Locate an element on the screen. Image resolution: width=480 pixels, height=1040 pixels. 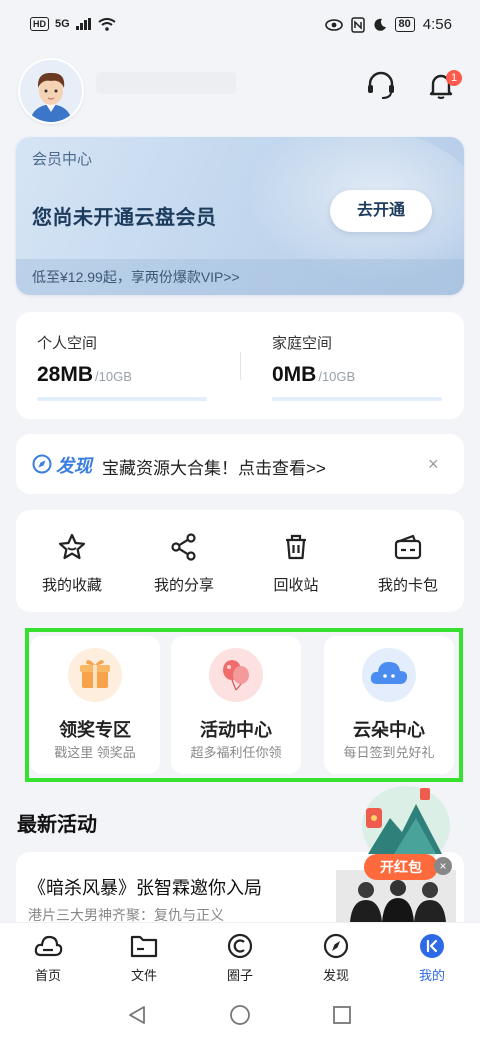
personal-used: 28MB is located at coordinates (65, 374).